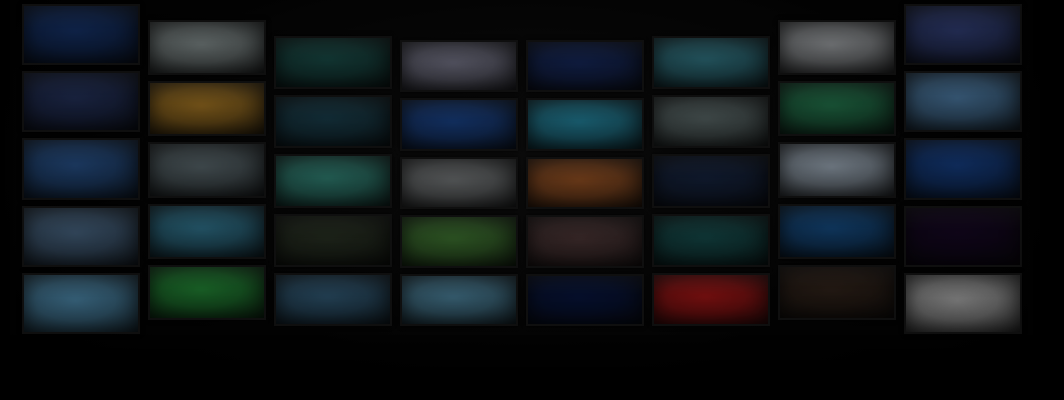 This screenshot has width=1064, height=400. I want to click on right-vignette, so click(1042, 200).